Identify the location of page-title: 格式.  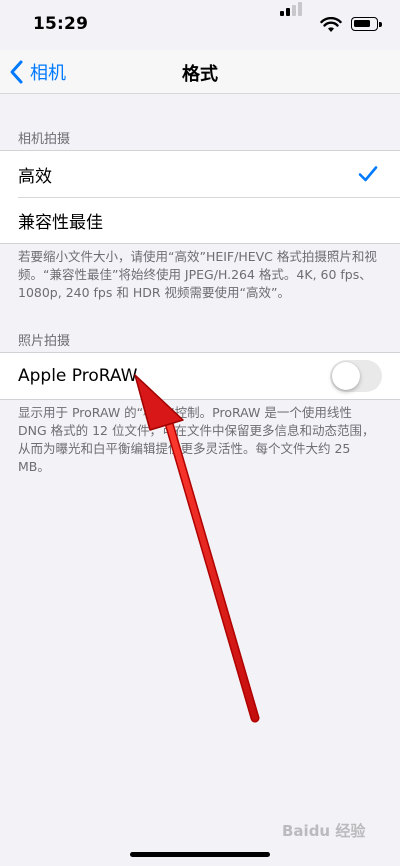
(200, 74).